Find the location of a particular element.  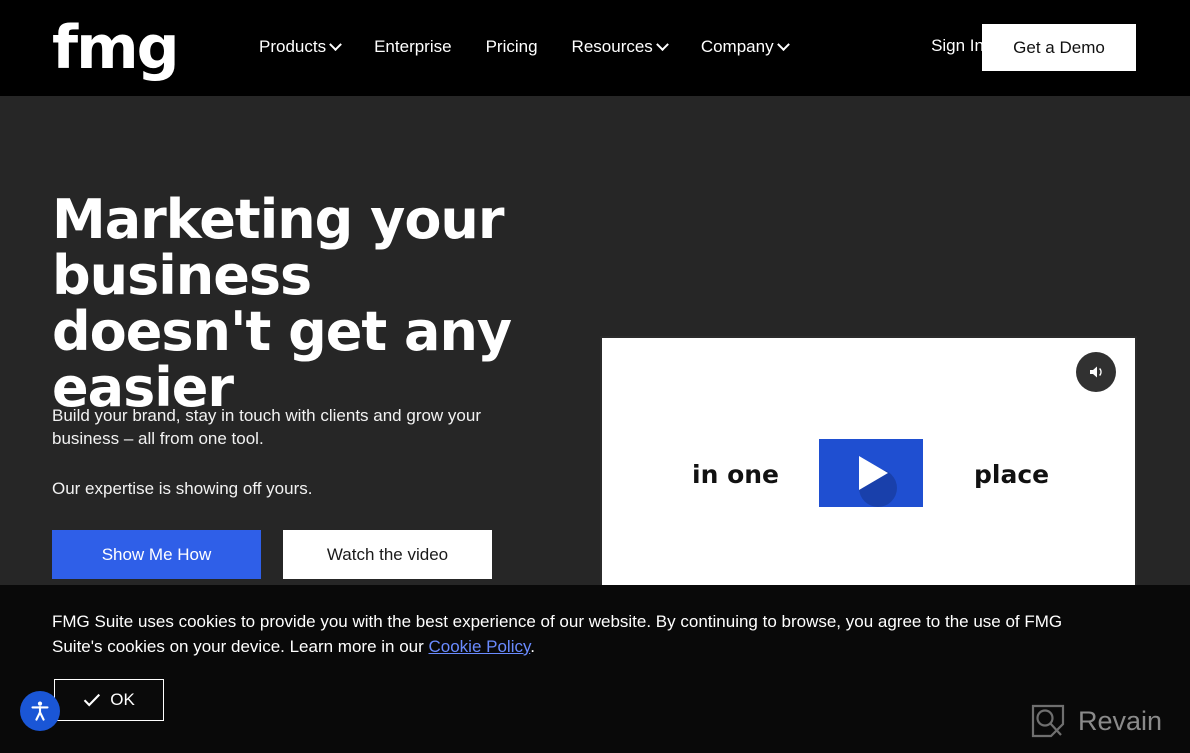

revain-watermark: Revain is located at coordinates (1096, 721).